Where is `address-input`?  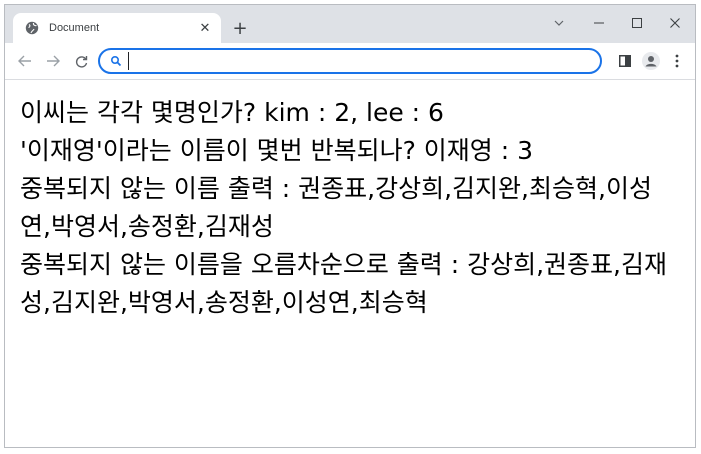
address-input is located at coordinates (358, 61).